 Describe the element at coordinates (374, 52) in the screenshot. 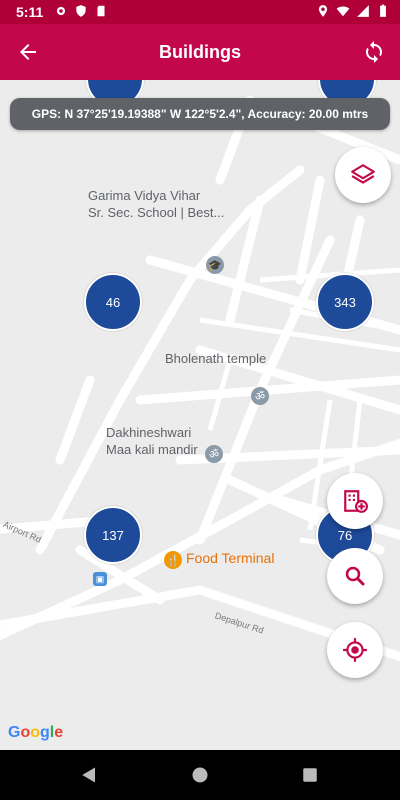

I see `sync-icon` at that location.